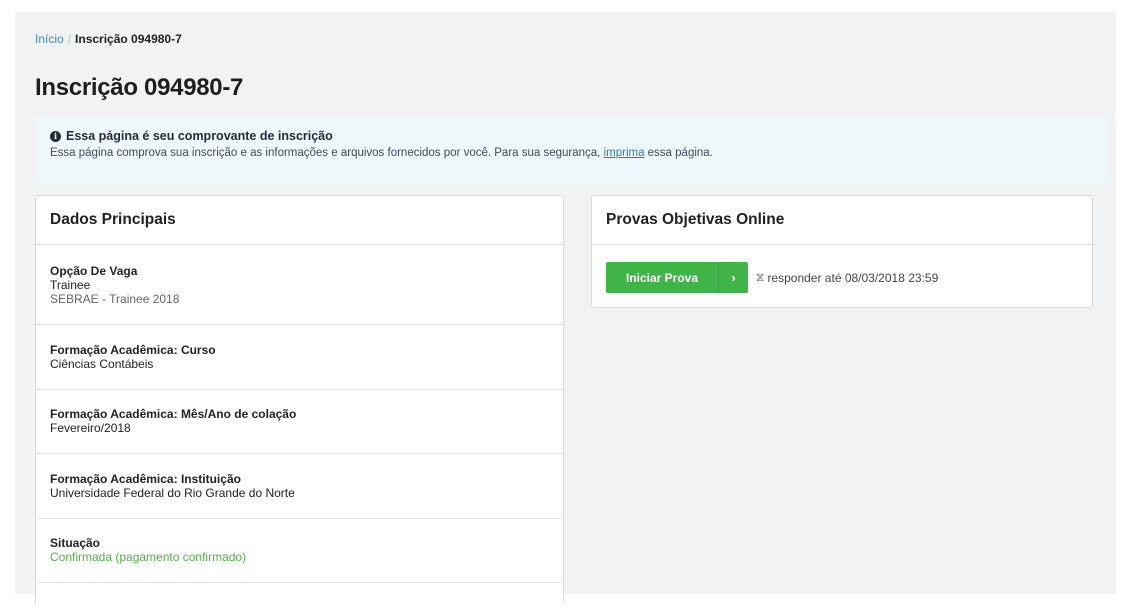 Image resolution: width=1131 pixels, height=605 pixels. Describe the element at coordinates (853, 277) in the screenshot. I see `exam-deadline-text: responder até 08/03/2018 23:59` at that location.